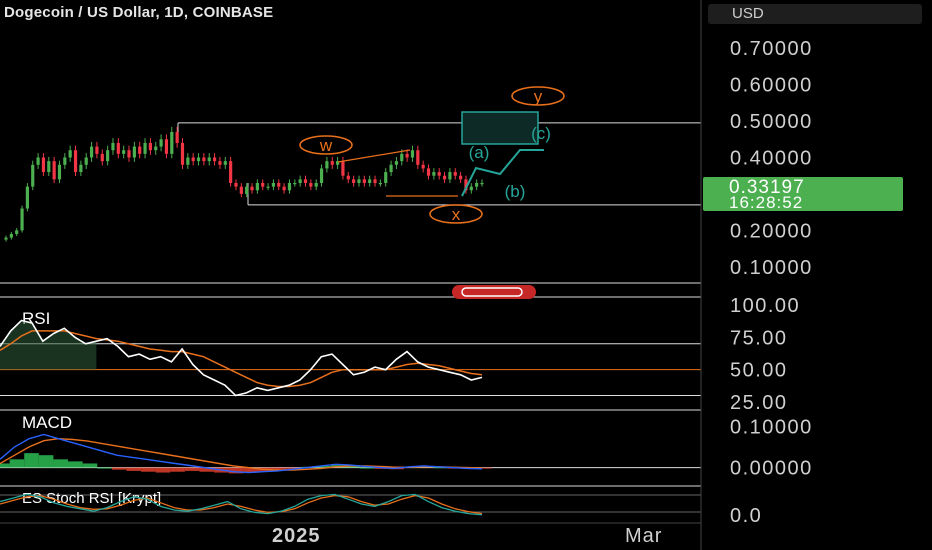 Image resolution: width=932 pixels, height=550 pixels. I want to click on macd-pane: MACD, so click(350, 450).